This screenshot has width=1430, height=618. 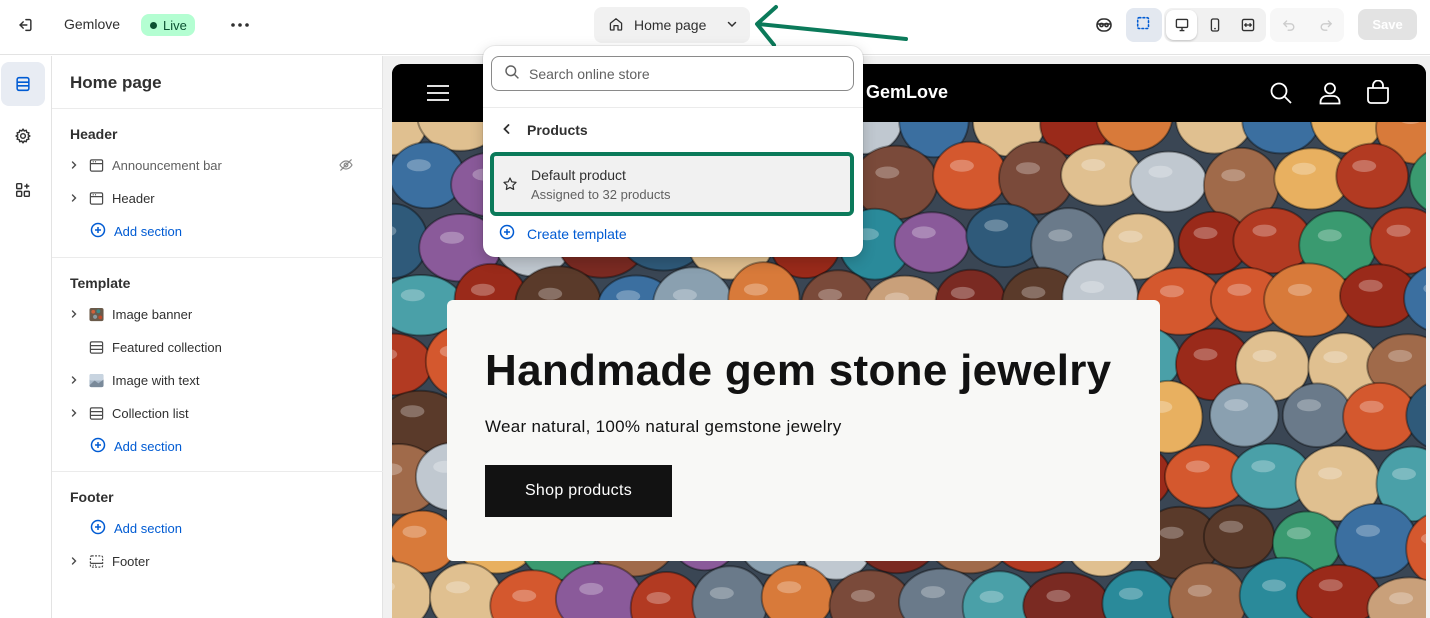 I want to click on add-section-header-button: Add section, so click(x=136, y=231).